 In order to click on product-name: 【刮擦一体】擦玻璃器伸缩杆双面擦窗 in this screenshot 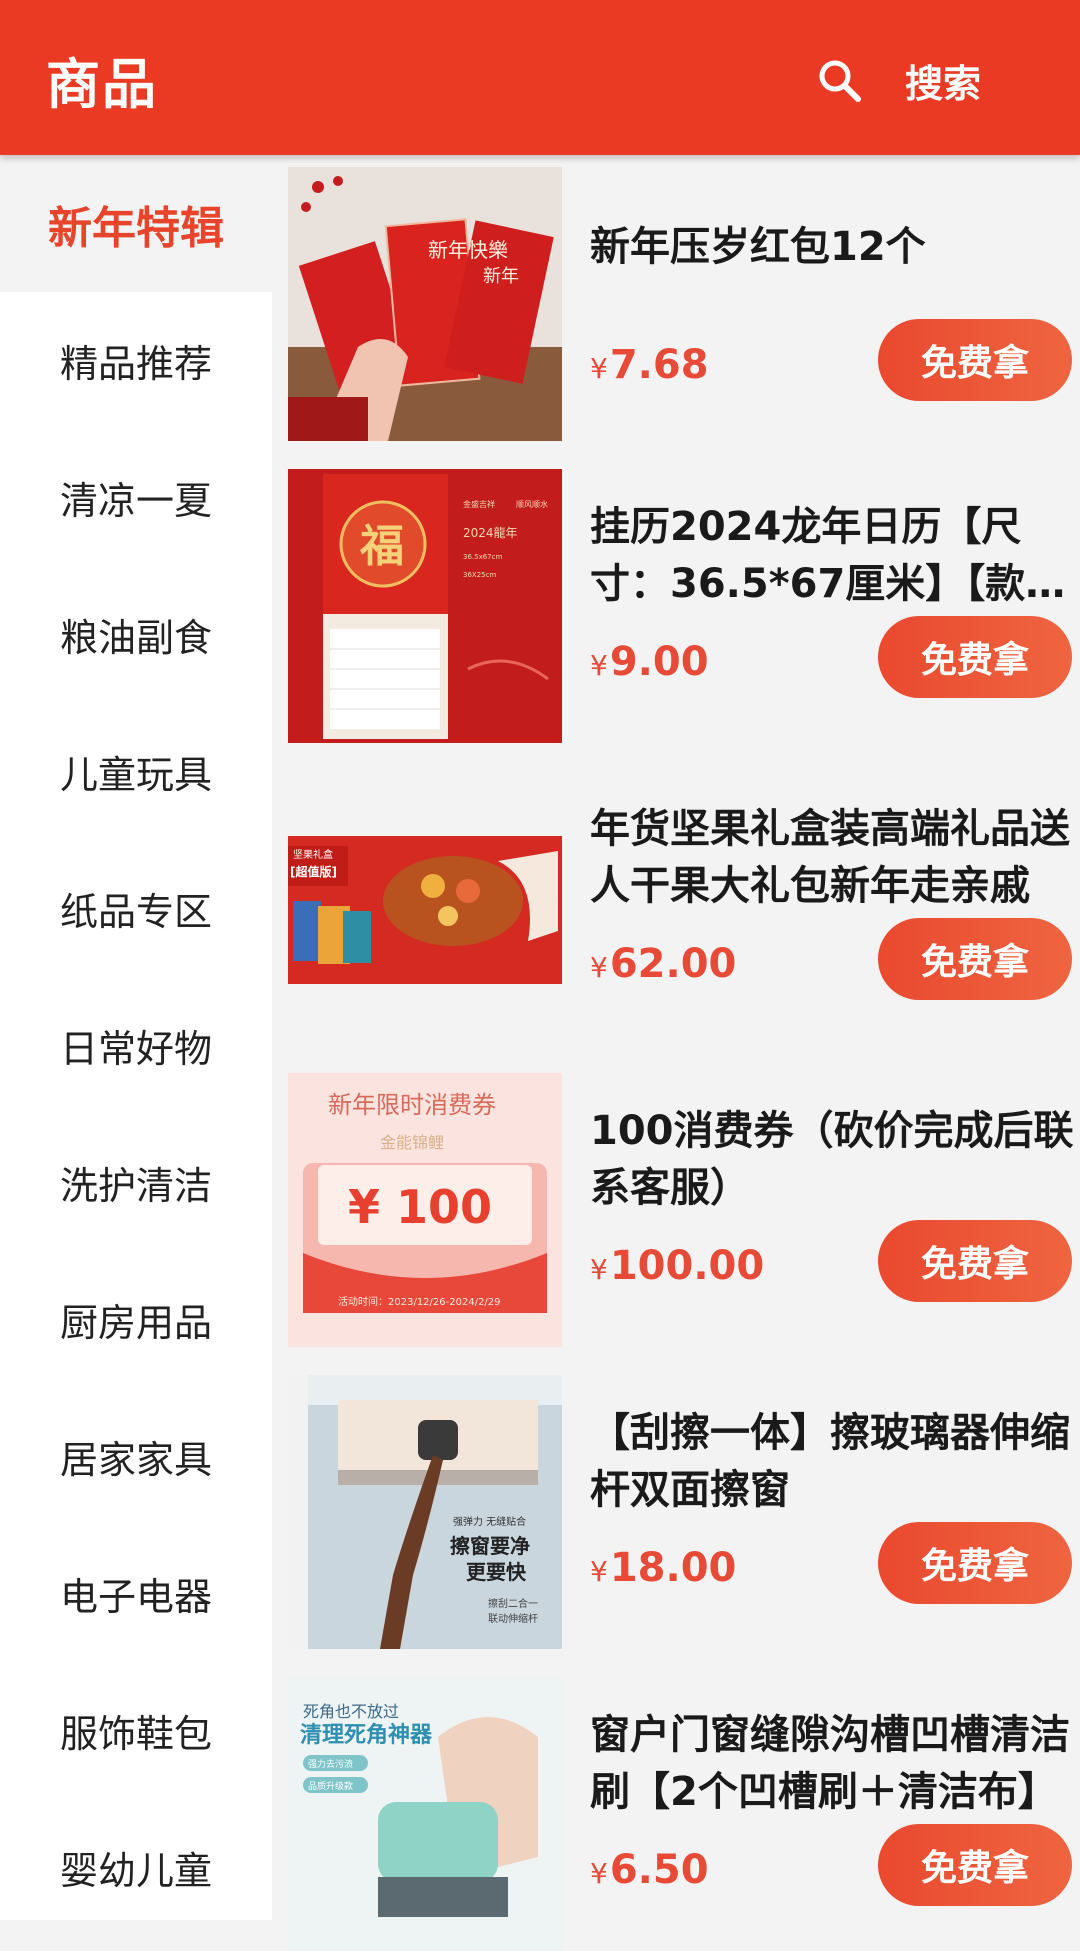, I will do `click(830, 1461)`.